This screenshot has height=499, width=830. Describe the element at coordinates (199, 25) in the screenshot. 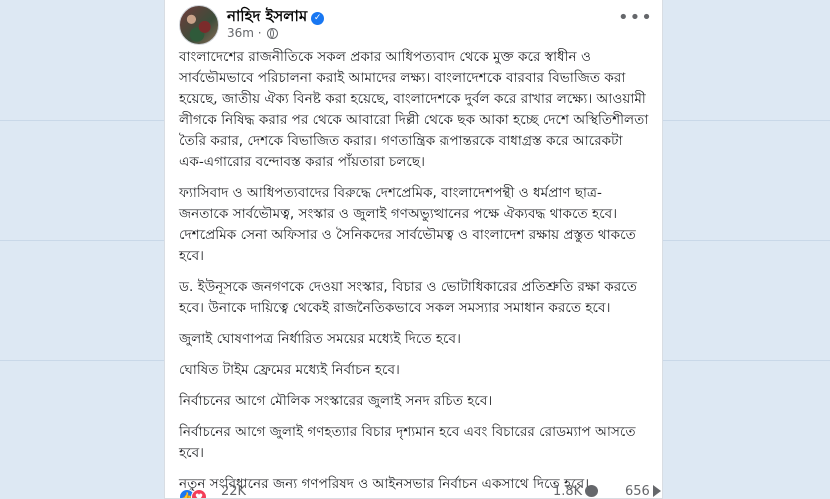

I see `author-avatar` at that location.